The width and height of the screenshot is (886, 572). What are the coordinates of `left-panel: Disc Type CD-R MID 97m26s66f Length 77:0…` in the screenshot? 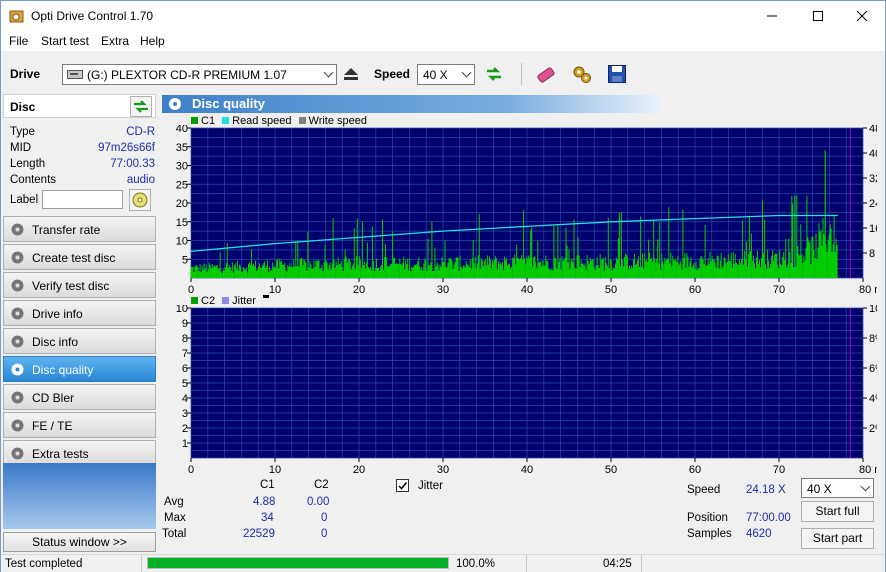 It's located at (79, 324).